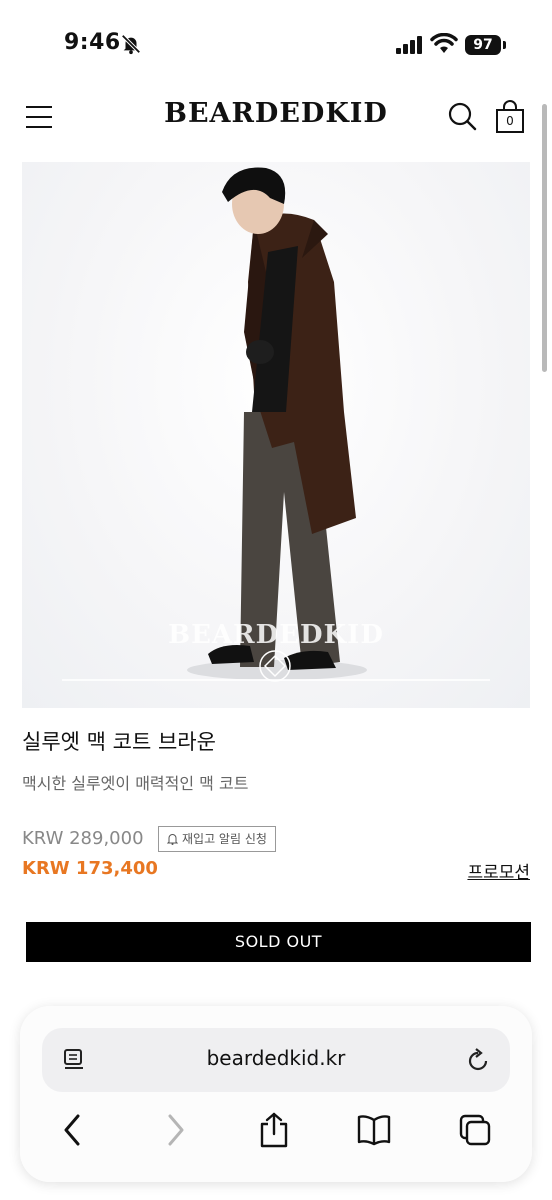  What do you see at coordinates (276, 113) in the screenshot?
I see `site-logo: BEARDEDKID` at bounding box center [276, 113].